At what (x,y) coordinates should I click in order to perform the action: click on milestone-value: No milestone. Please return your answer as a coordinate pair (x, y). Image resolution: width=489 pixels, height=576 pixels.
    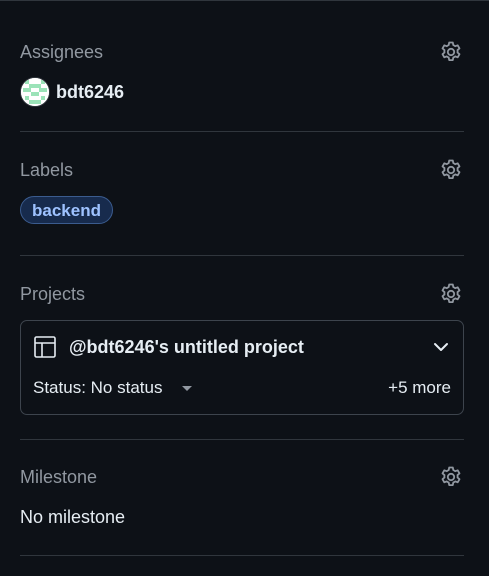
    Looking at the image, I should click on (73, 517).